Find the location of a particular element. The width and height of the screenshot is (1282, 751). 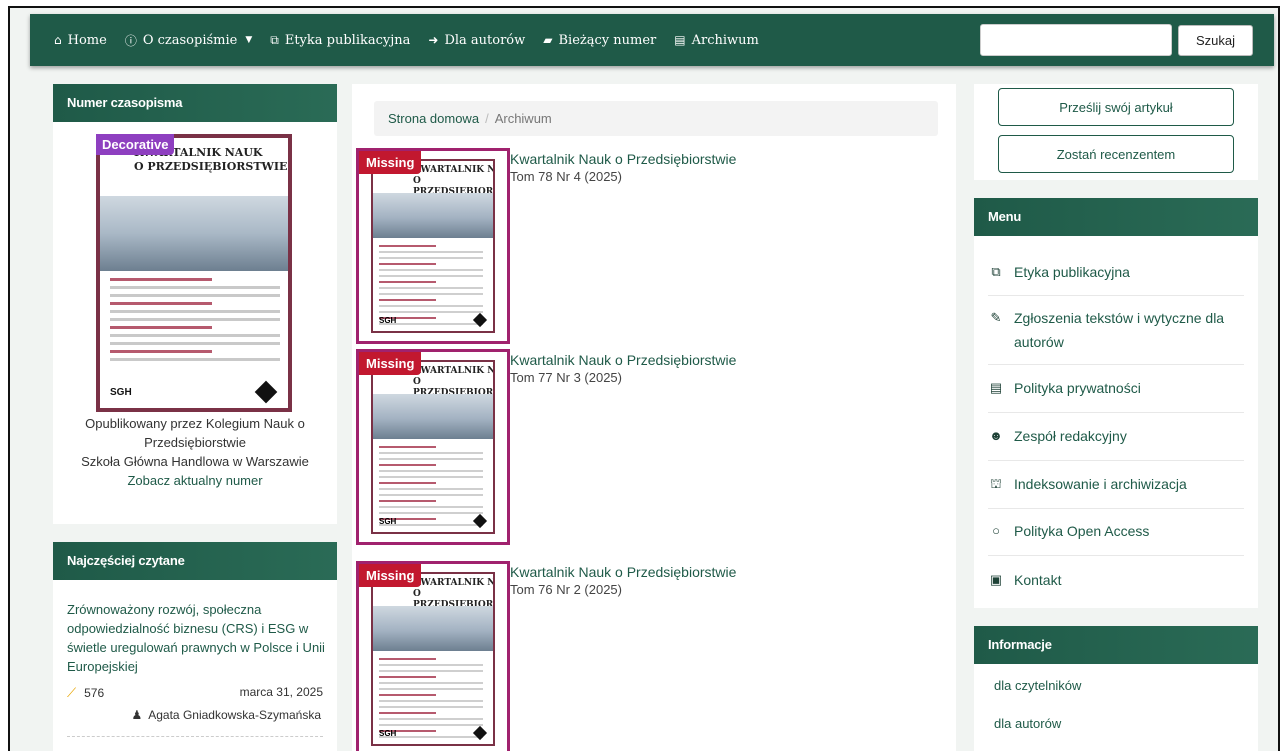

info-authors-link: dla autorów is located at coordinates (1027, 723).